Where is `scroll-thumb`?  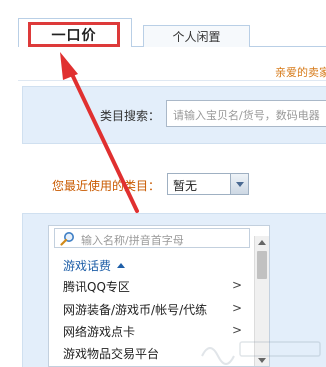 scroll-thumb is located at coordinates (262, 265).